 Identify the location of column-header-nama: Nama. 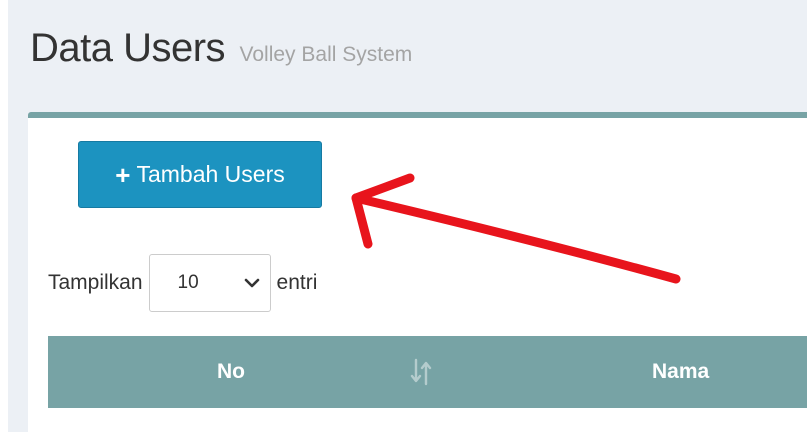
(680, 372).